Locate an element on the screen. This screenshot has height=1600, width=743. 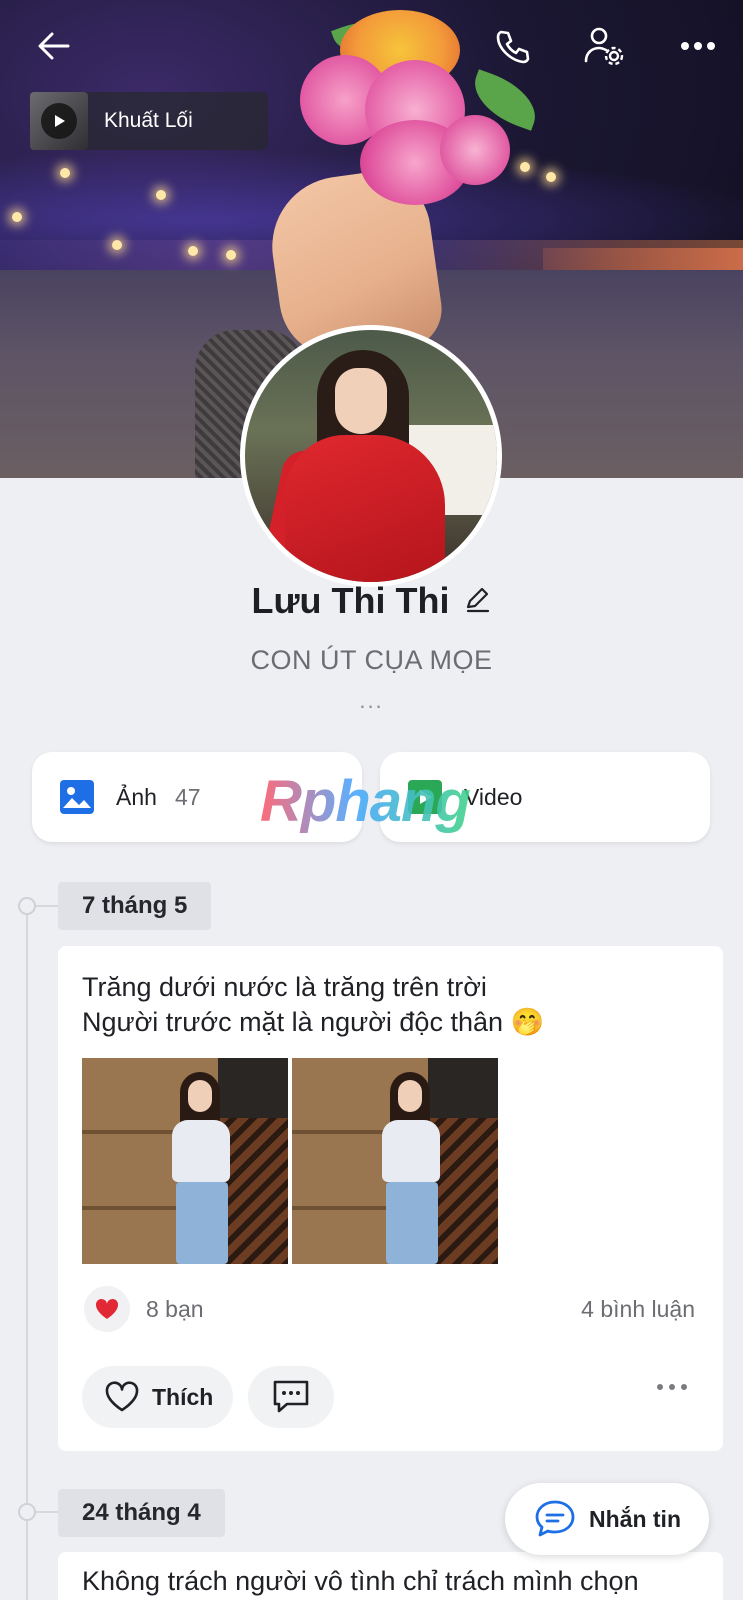
date-chip: 24 tháng 4 is located at coordinates (141, 1513).